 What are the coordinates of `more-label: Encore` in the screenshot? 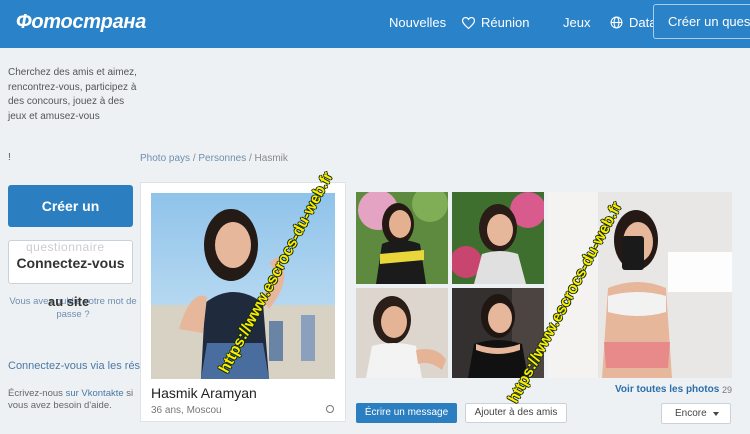 It's located at (691, 413).